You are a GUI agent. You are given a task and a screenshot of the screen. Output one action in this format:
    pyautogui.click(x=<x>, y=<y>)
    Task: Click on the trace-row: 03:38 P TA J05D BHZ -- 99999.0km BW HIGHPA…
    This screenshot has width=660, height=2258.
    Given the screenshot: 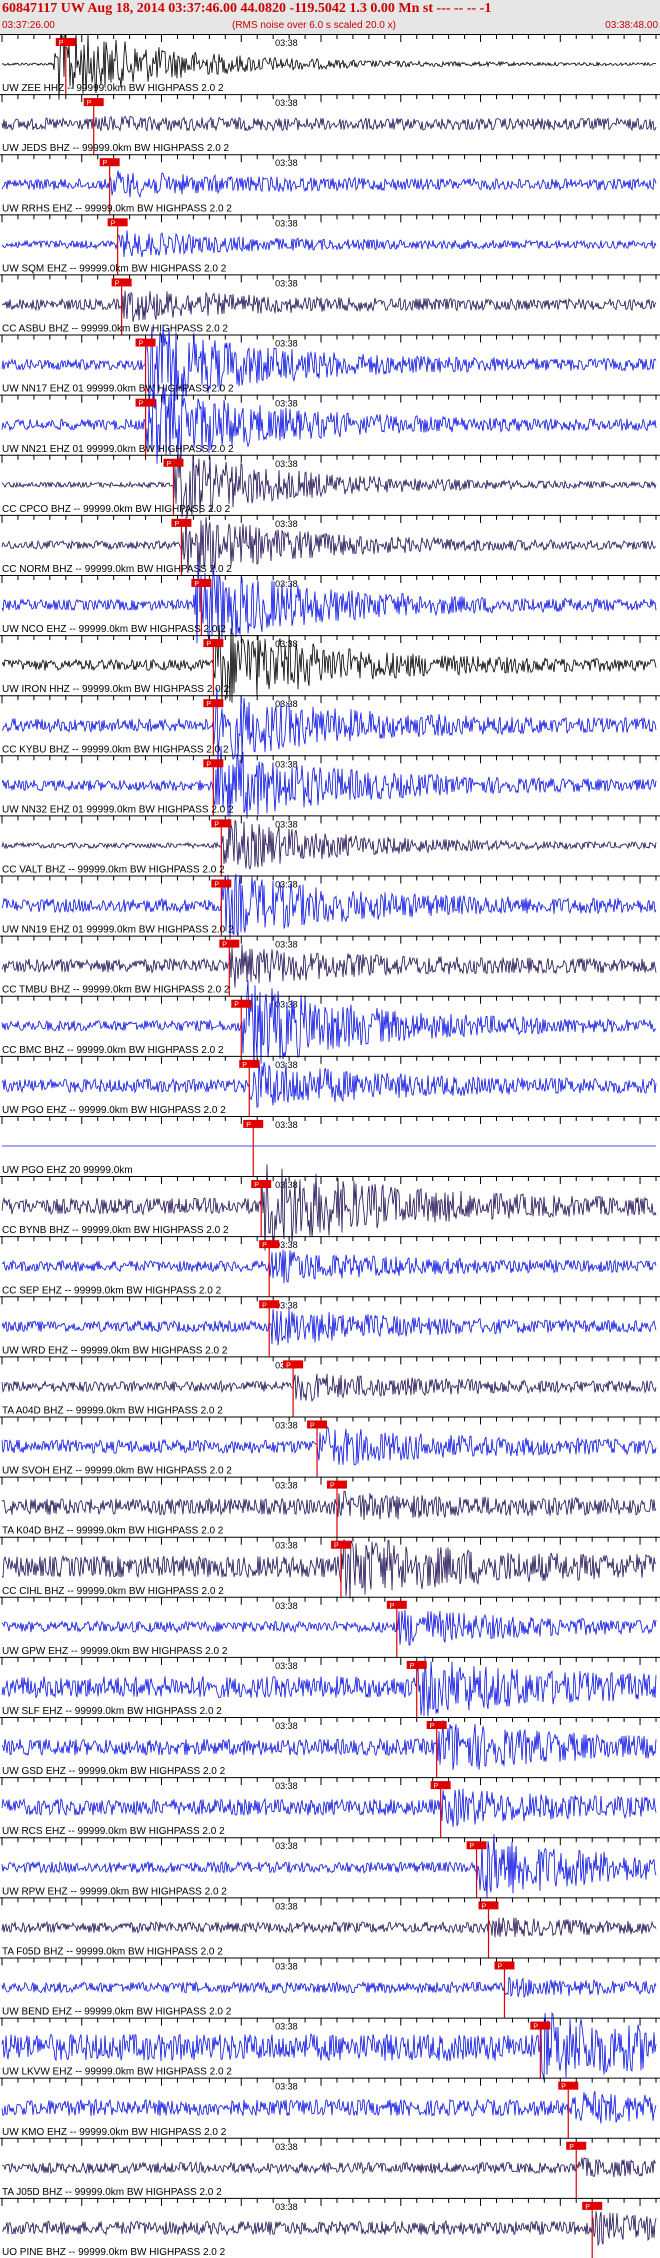 What is the action you would take?
    pyautogui.click(x=330, y=2167)
    